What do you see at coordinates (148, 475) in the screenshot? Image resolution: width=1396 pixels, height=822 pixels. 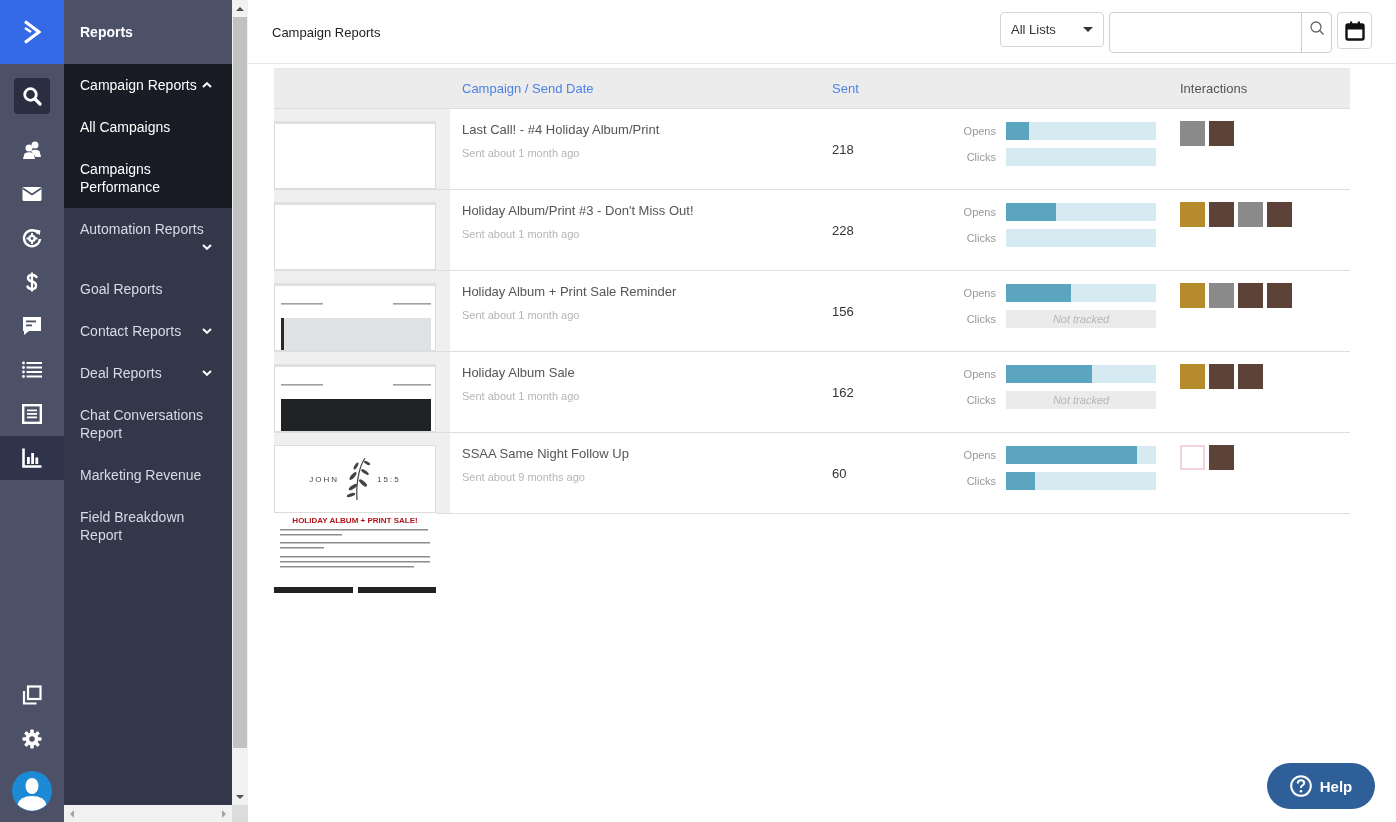 I see `nav-item: Marketing Revenue` at bounding box center [148, 475].